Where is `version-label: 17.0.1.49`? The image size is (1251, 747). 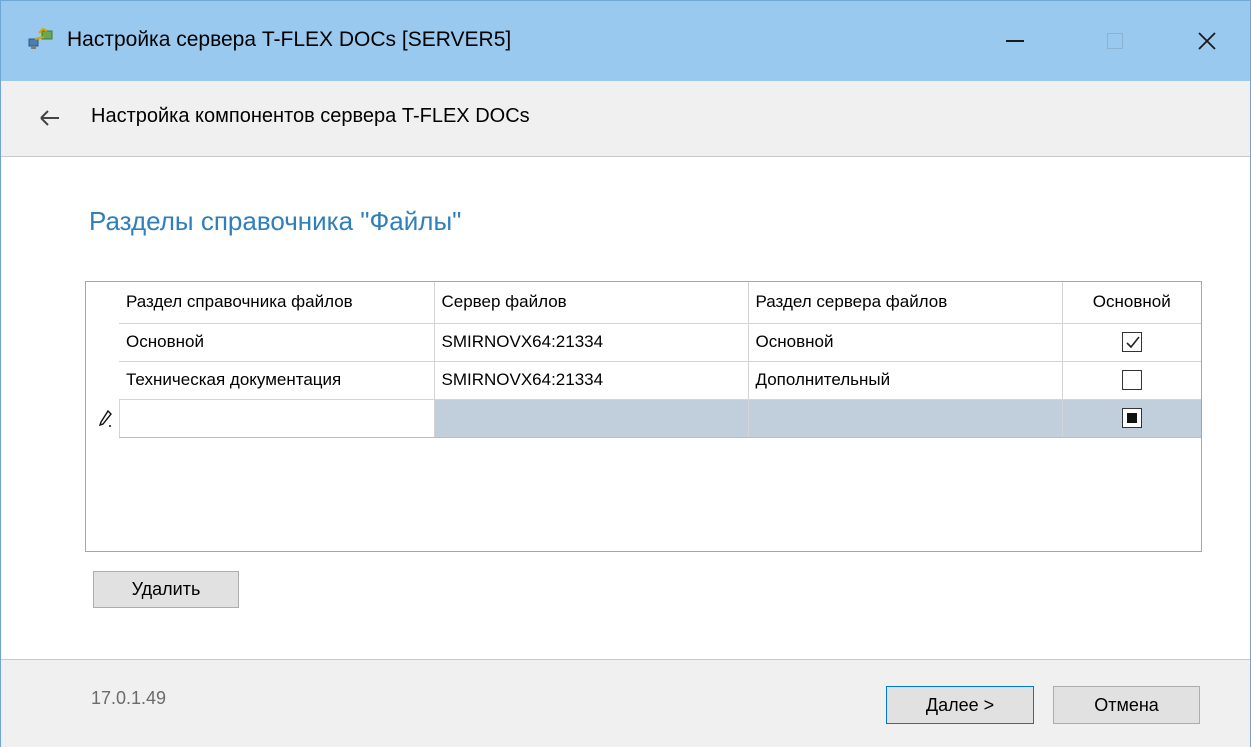 version-label: 17.0.1.49 is located at coordinates (129, 698).